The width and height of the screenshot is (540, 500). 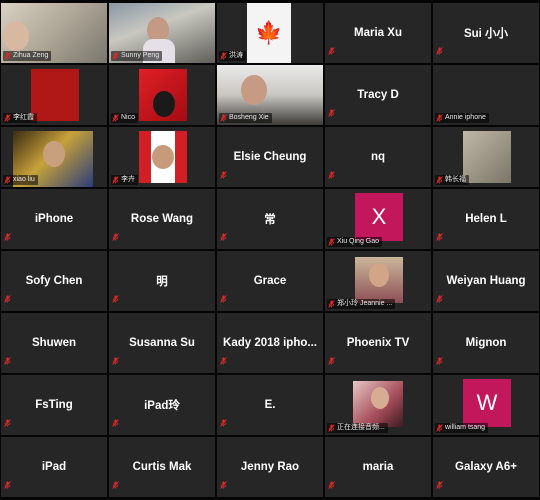 I want to click on participant-tile: Annie iphone, so click(x=486, y=95).